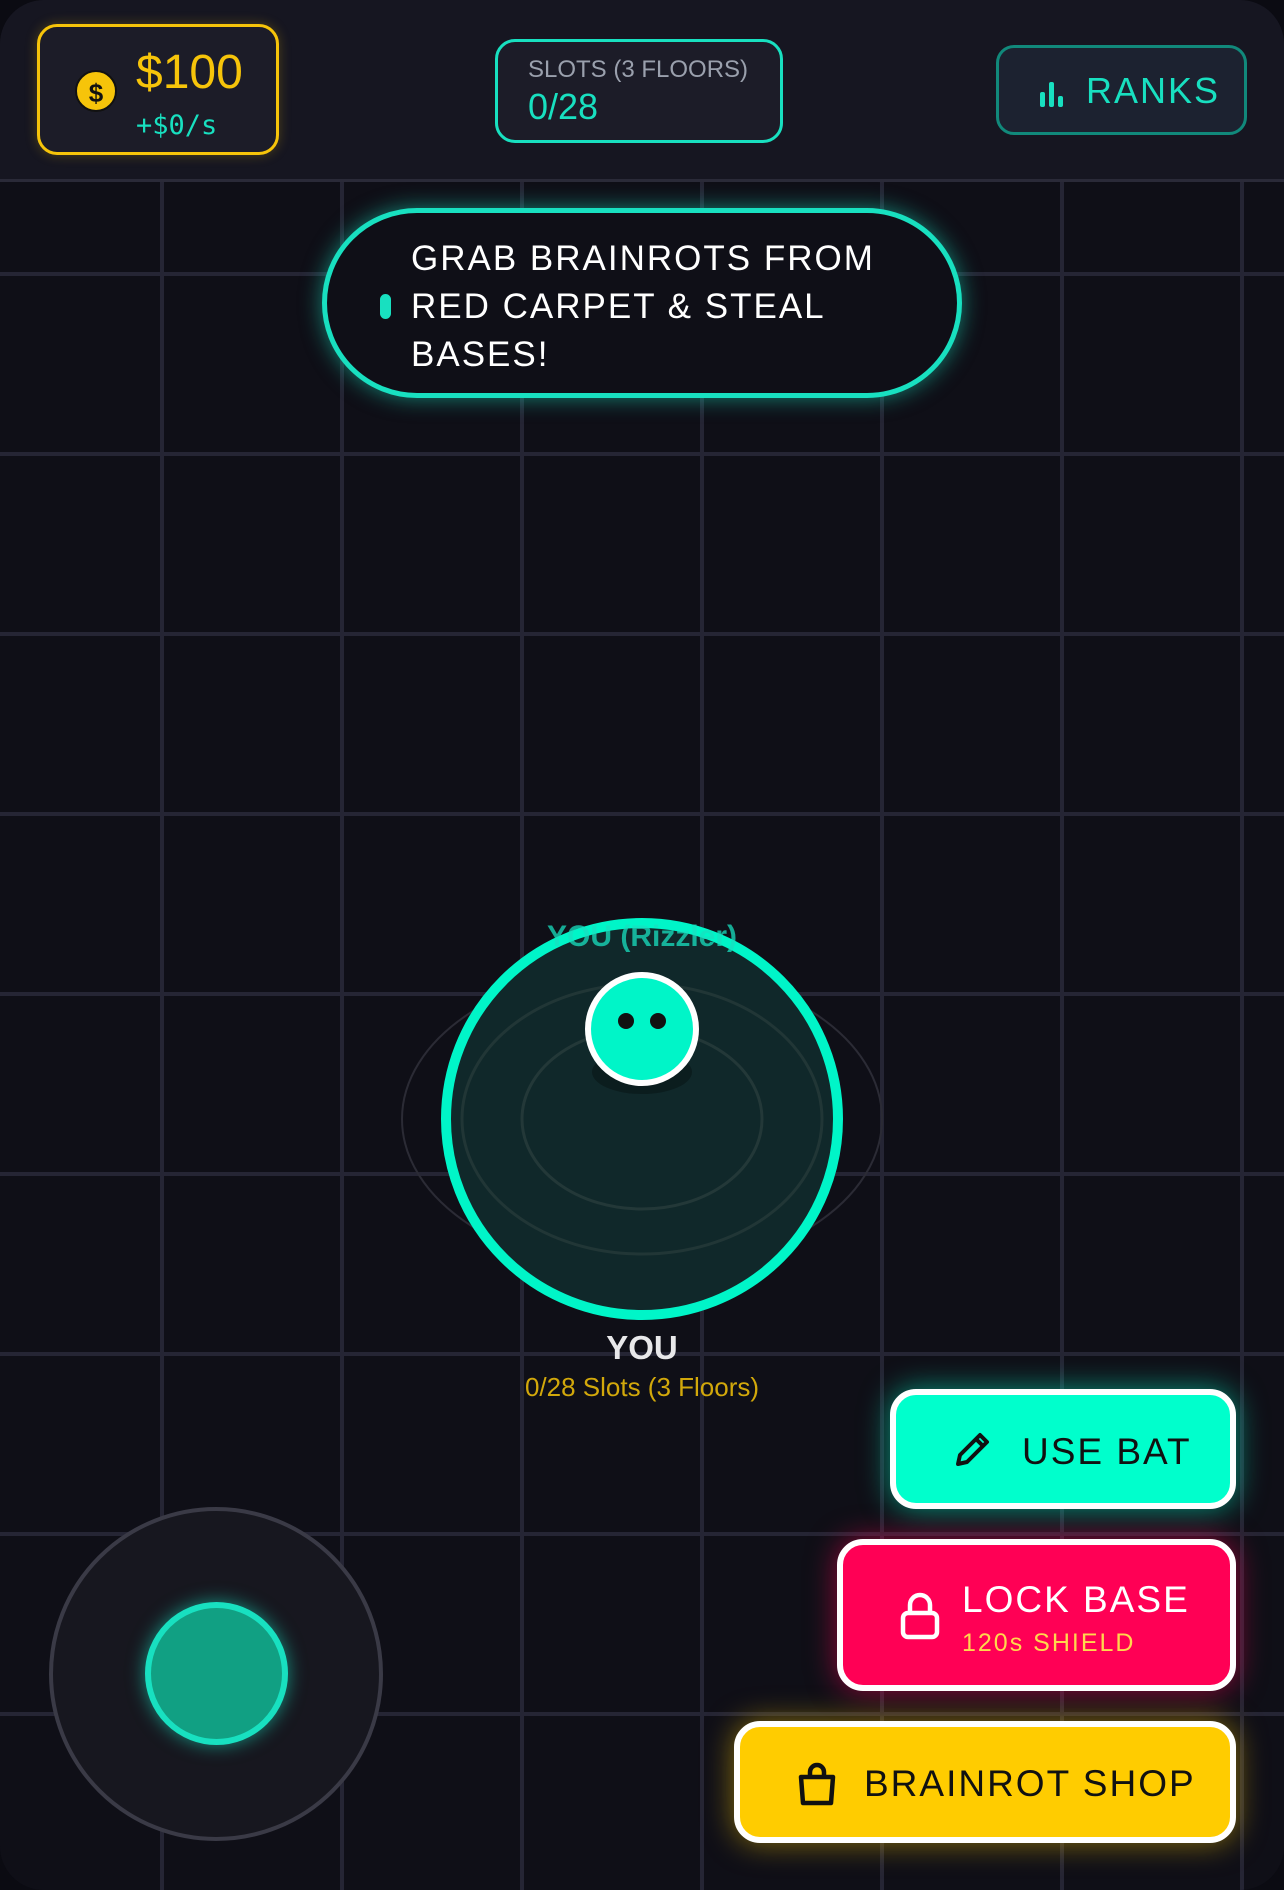  What do you see at coordinates (642, 1157) in the screenshot?
I see `player-base: YOU (Rizzler) YOU 0/28 Slots (3 Floors)` at bounding box center [642, 1157].